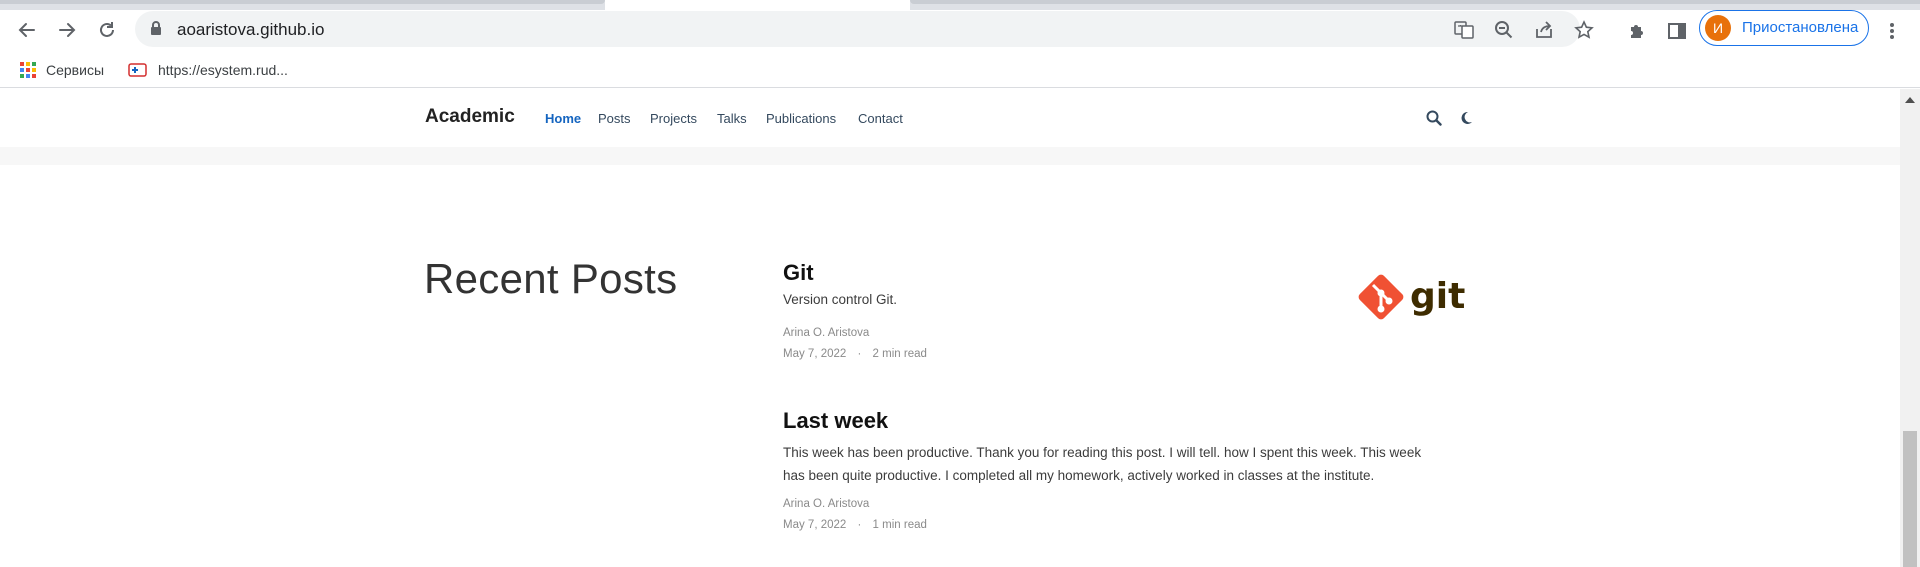  What do you see at coordinates (1637, 31) in the screenshot?
I see `extensions-puzzle-icon` at bounding box center [1637, 31].